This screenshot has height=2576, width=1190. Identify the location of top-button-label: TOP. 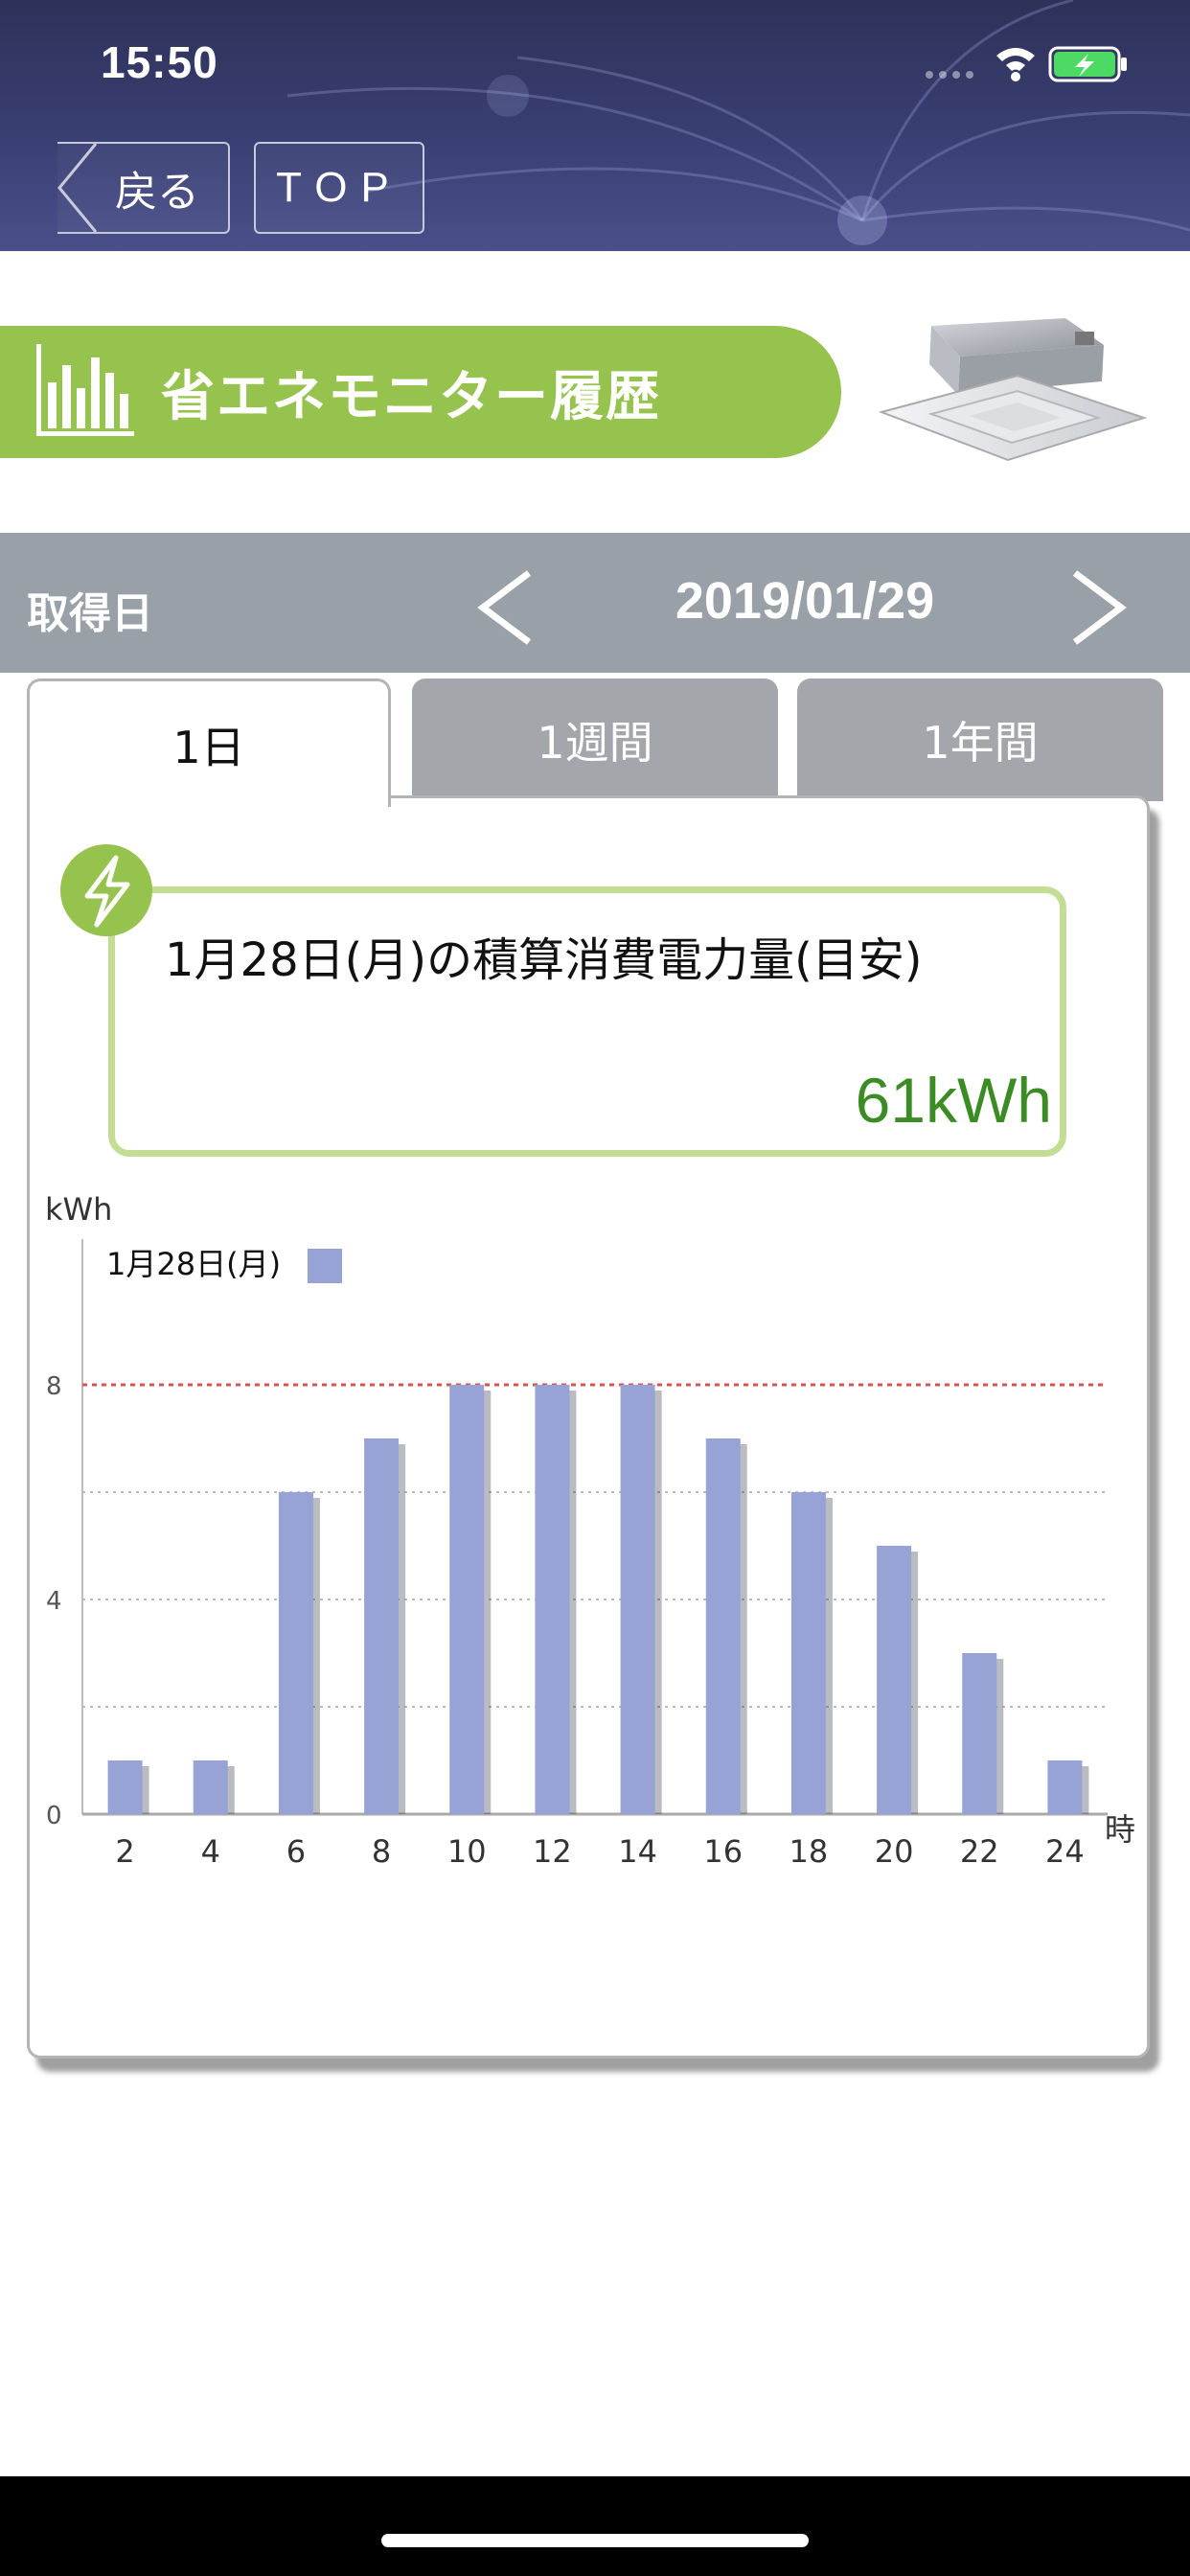
(339, 187).